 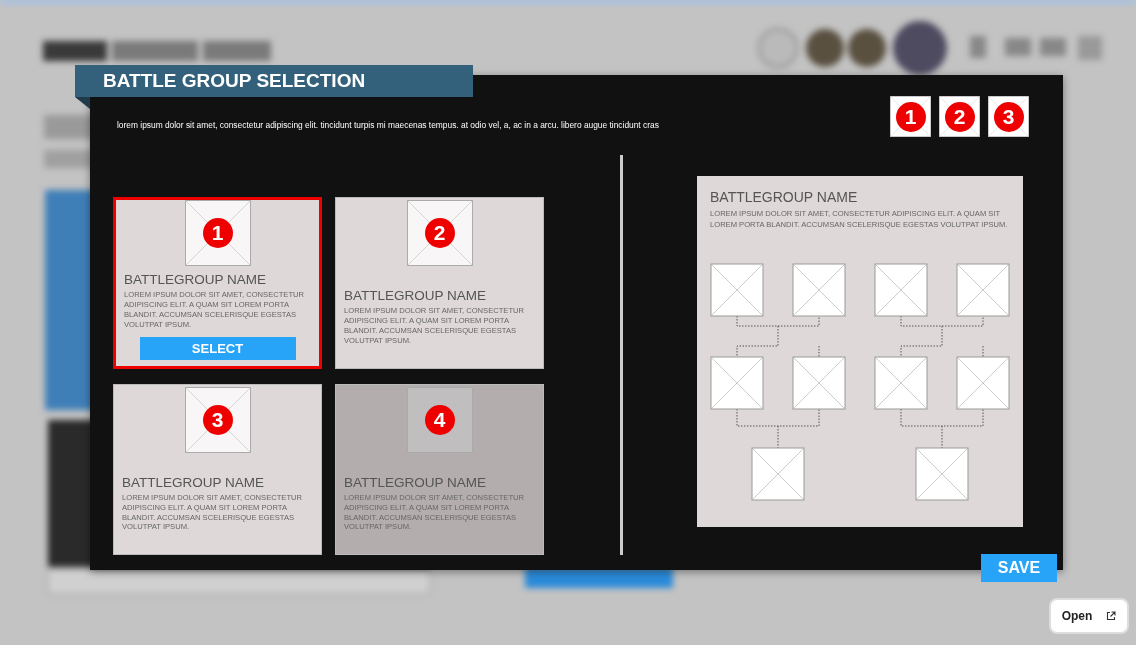 What do you see at coordinates (274, 81) in the screenshot?
I see `title-banner: BATTLE GROUP SELECTION` at bounding box center [274, 81].